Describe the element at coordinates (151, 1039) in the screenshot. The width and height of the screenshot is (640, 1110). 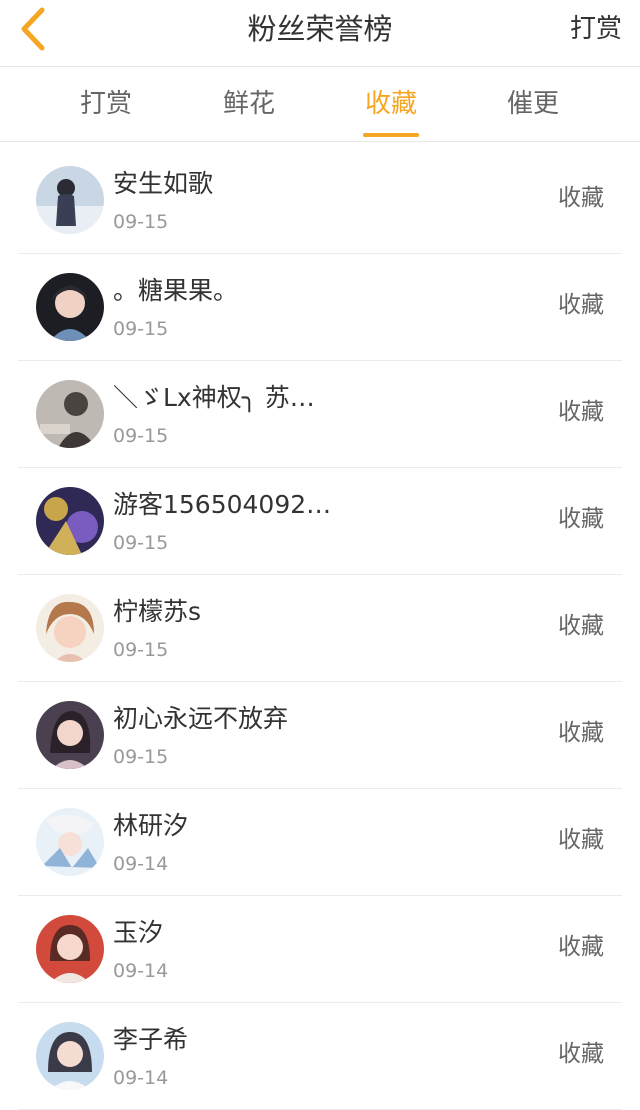
I see `fan-name: 李子希` at that location.